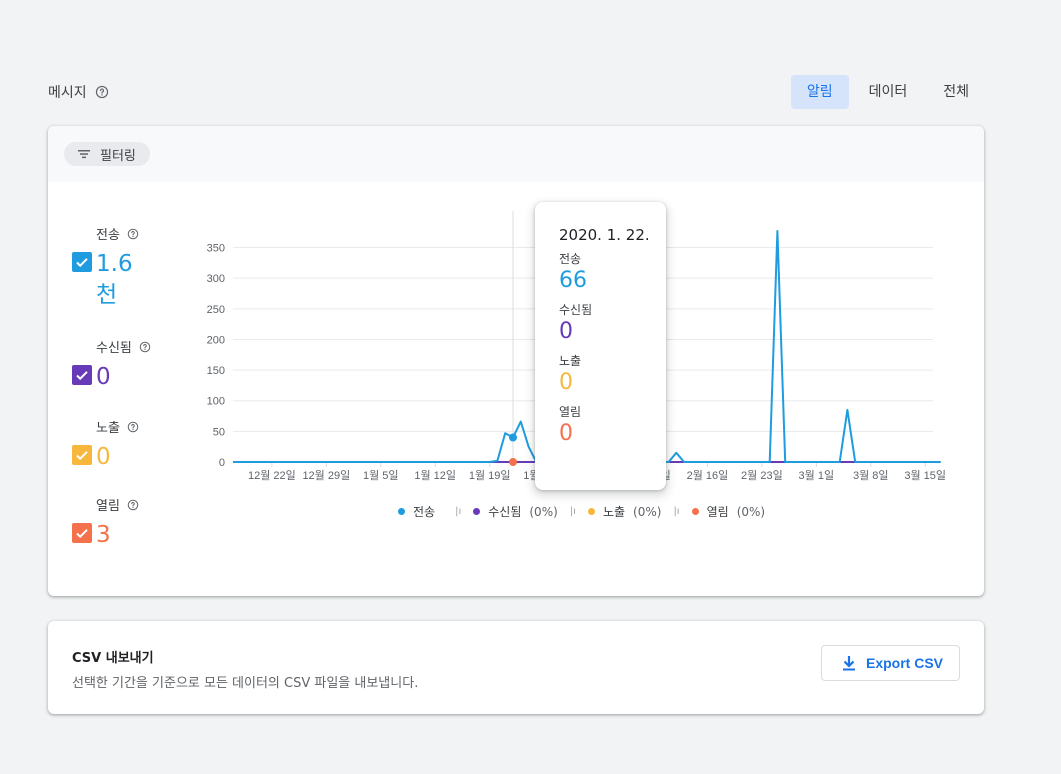 The width and height of the screenshot is (1061, 774). What do you see at coordinates (570, 412) in the screenshot?
I see `tooltip-label: 열림` at bounding box center [570, 412].